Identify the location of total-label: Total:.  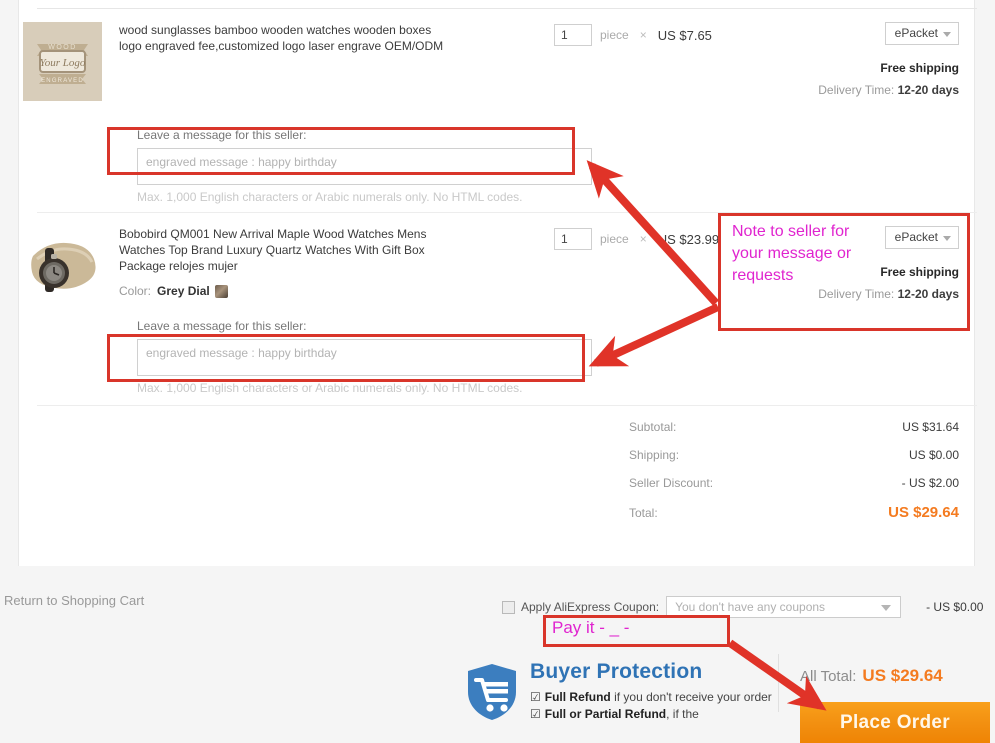
(643, 513).